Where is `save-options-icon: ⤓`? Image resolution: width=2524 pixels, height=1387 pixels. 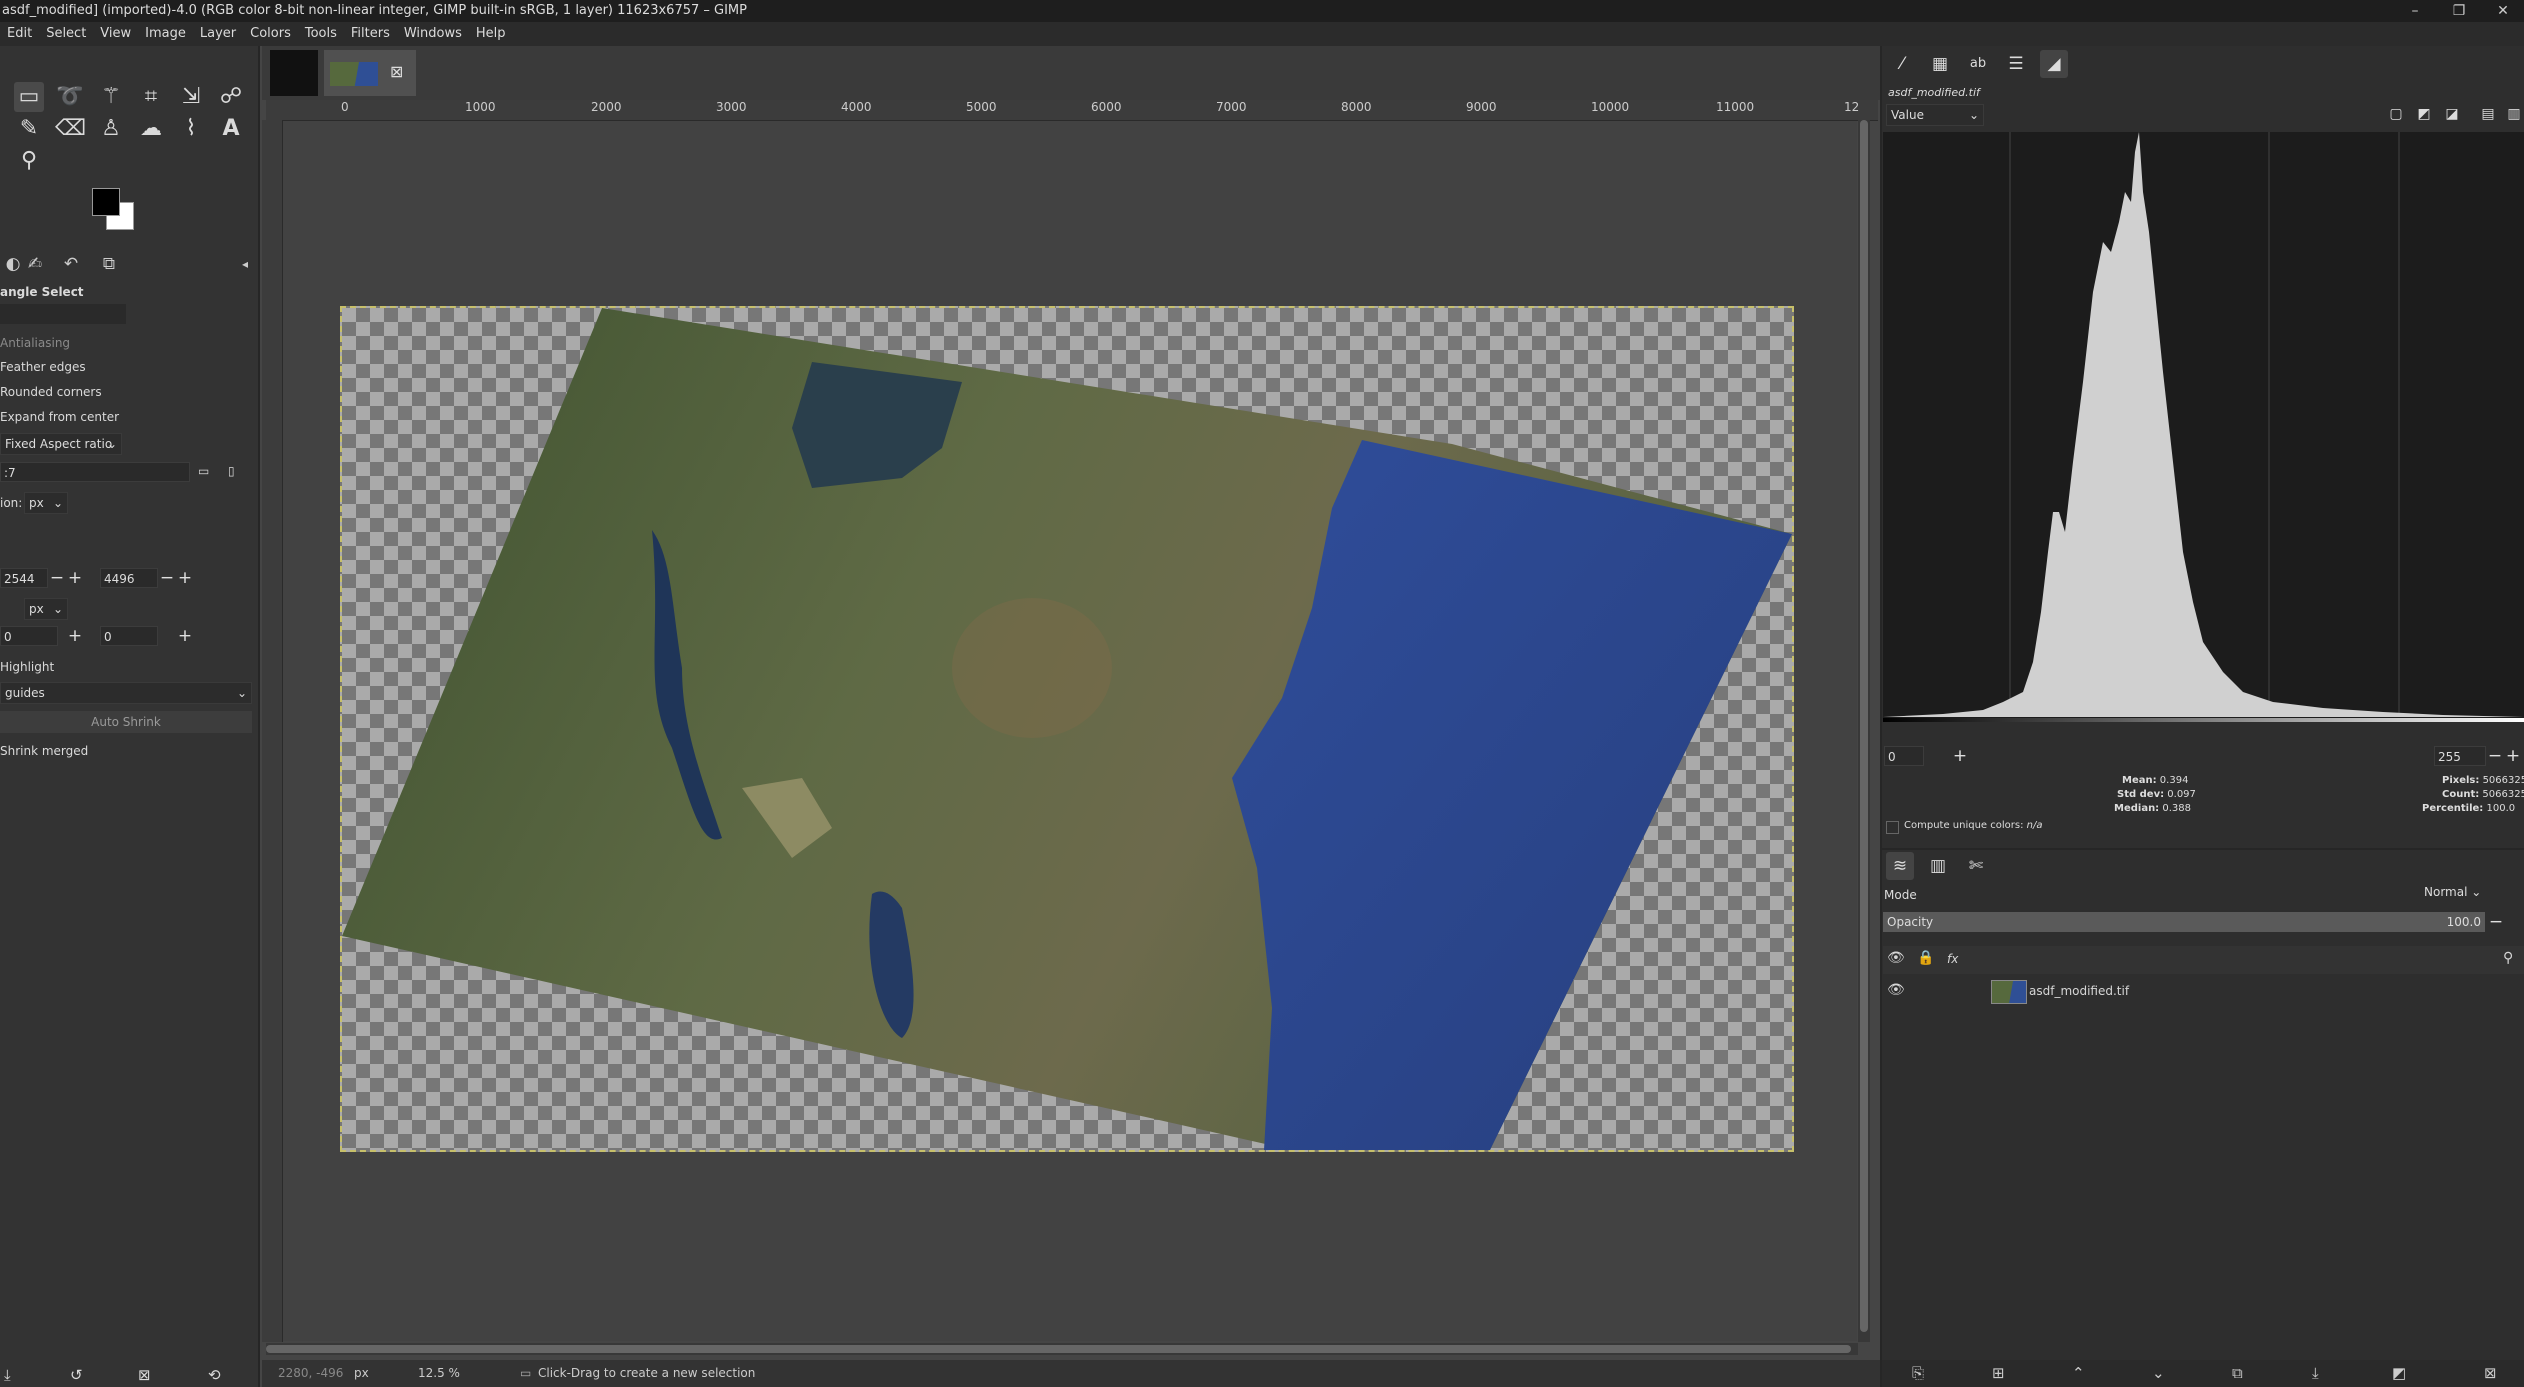 save-options-icon: ⤓ is located at coordinates (7, 1375).